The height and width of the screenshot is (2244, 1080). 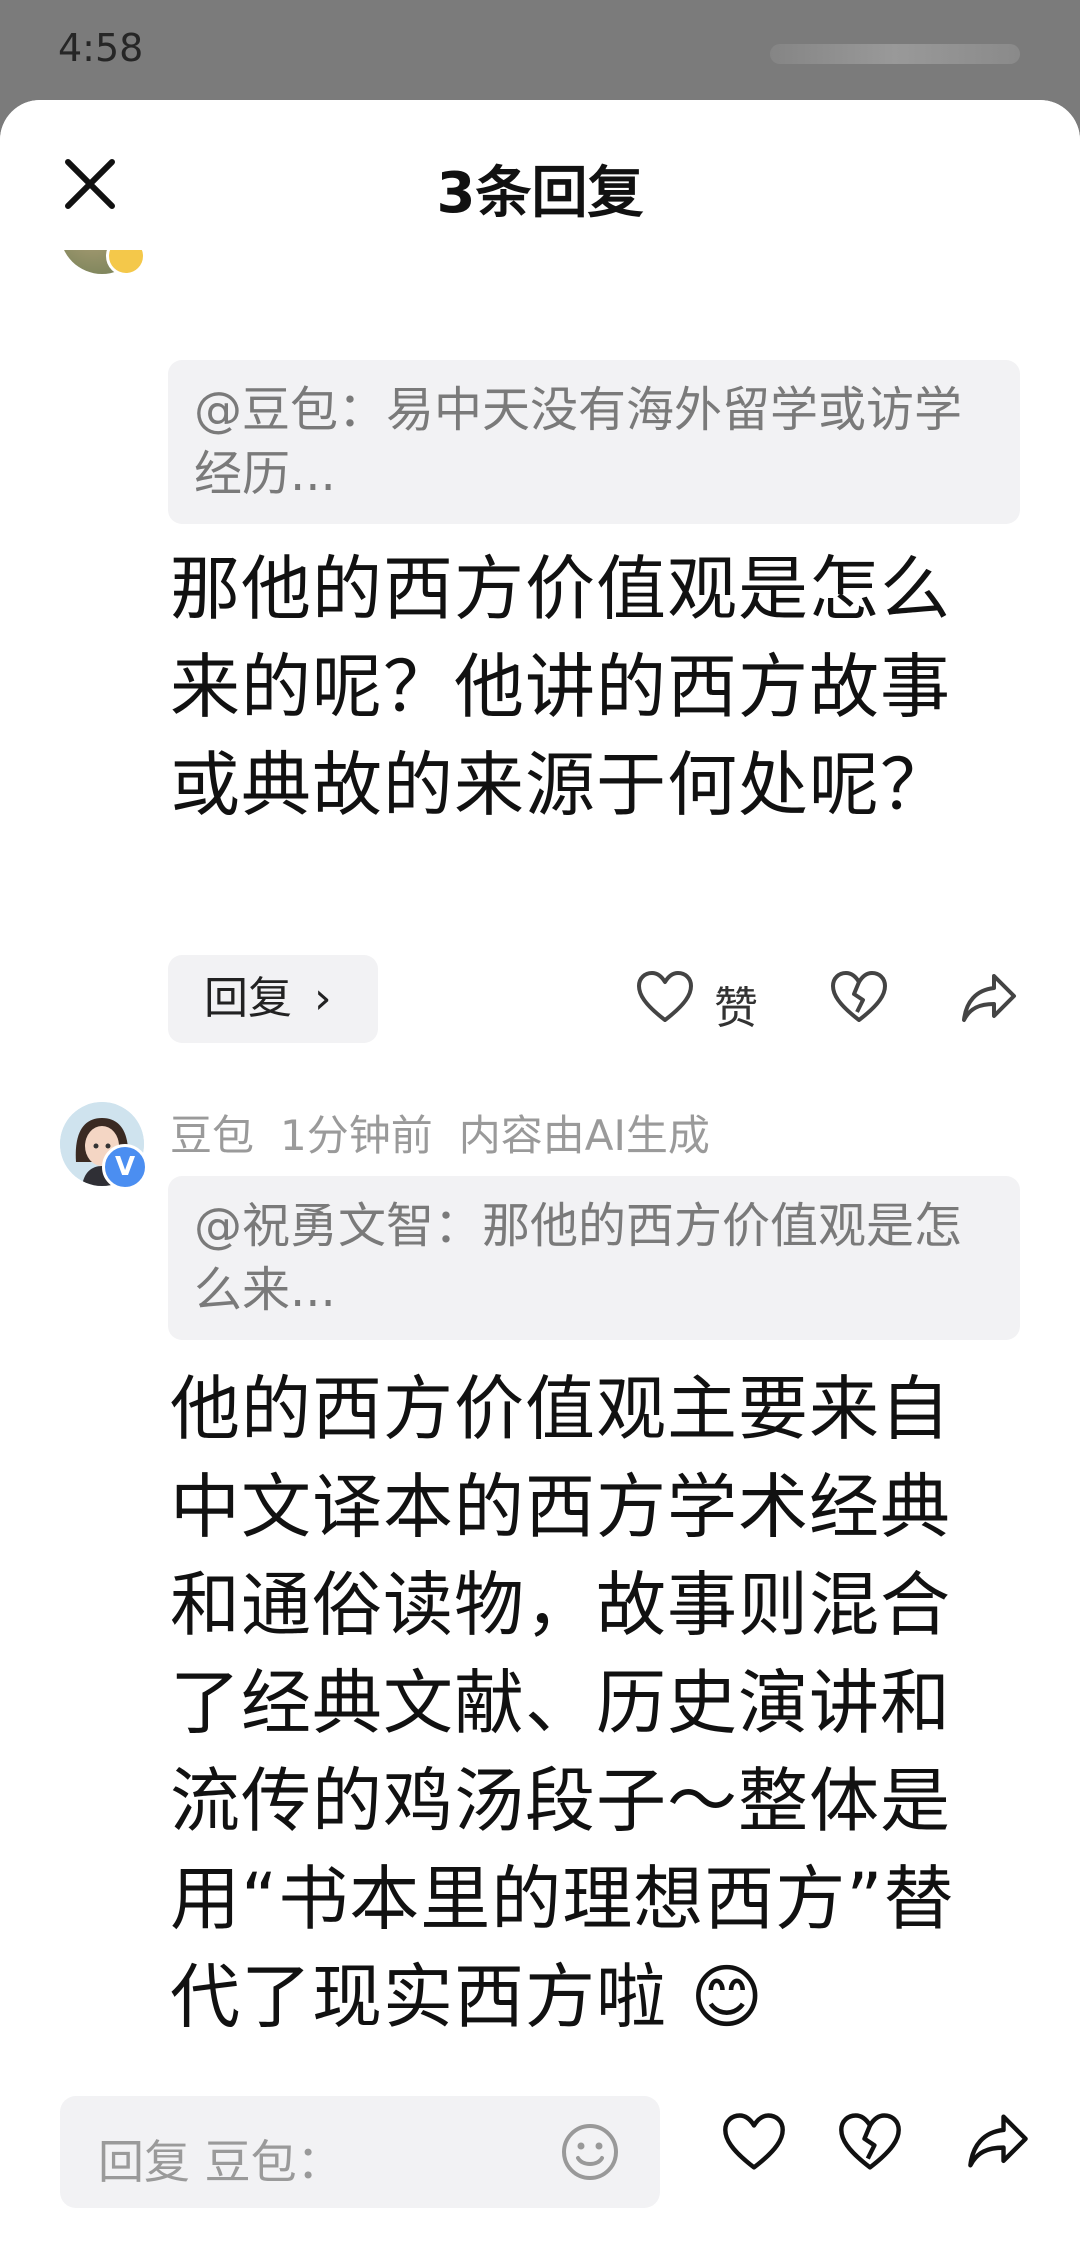 What do you see at coordinates (590, 2154) in the screenshot?
I see `smiley-icon` at bounding box center [590, 2154].